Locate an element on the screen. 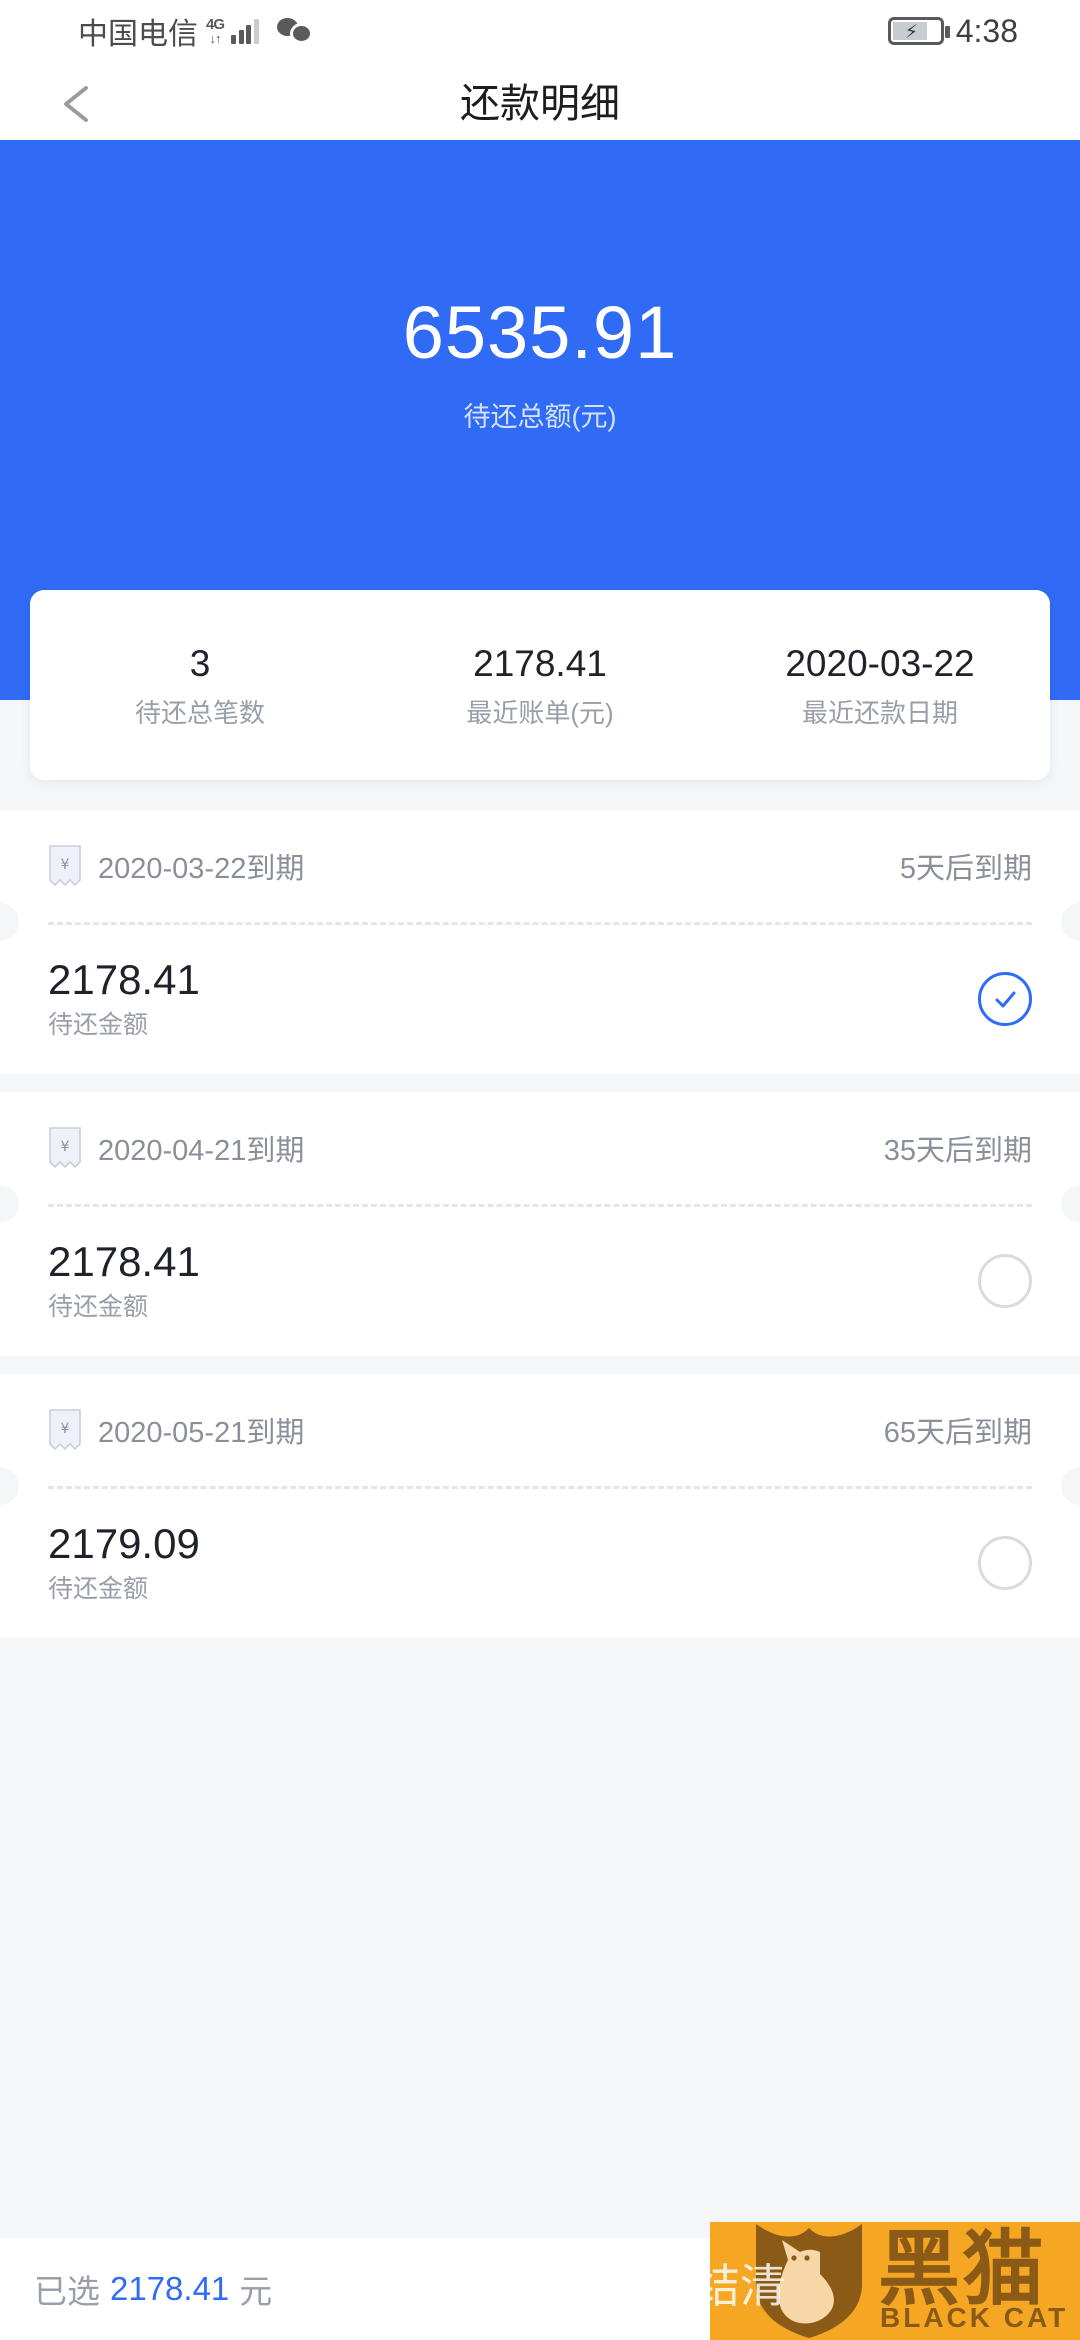 Image resolution: width=1080 pixels, height=2340 pixels. nav-bar: 还款明细 is located at coordinates (540, 101).